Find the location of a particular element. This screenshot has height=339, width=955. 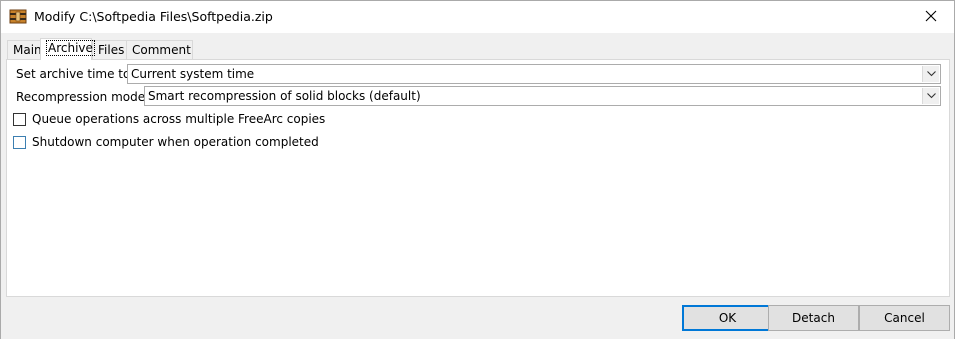

archive-time-value: Current system time is located at coordinates (193, 74).